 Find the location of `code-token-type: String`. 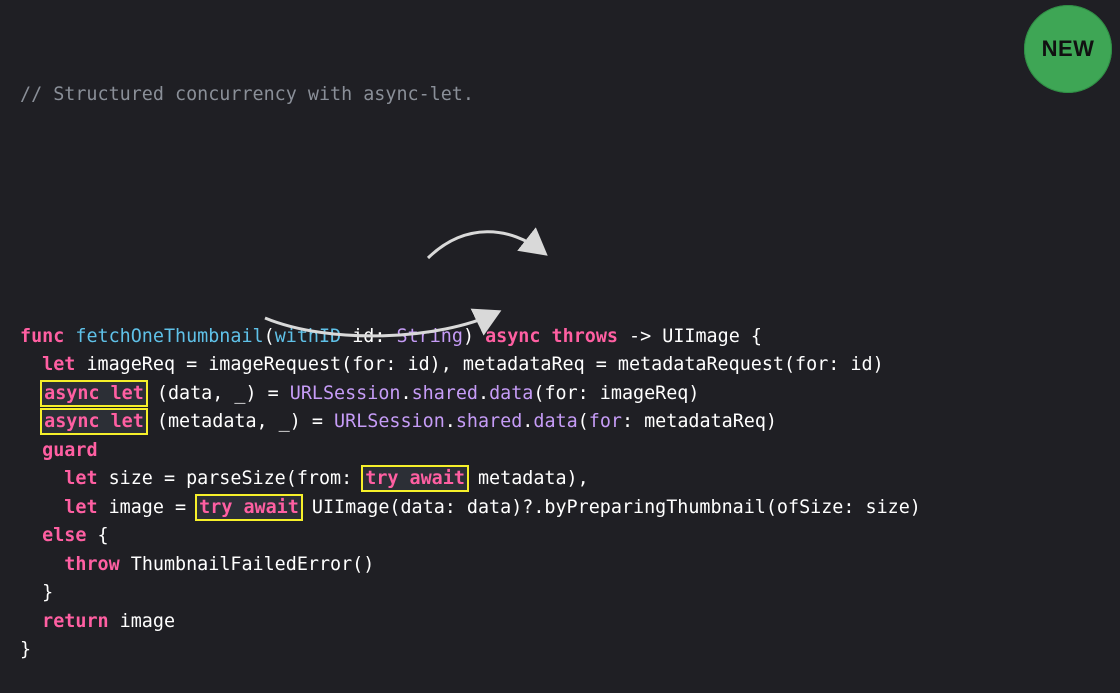

code-token-type: String is located at coordinates (429, 336).